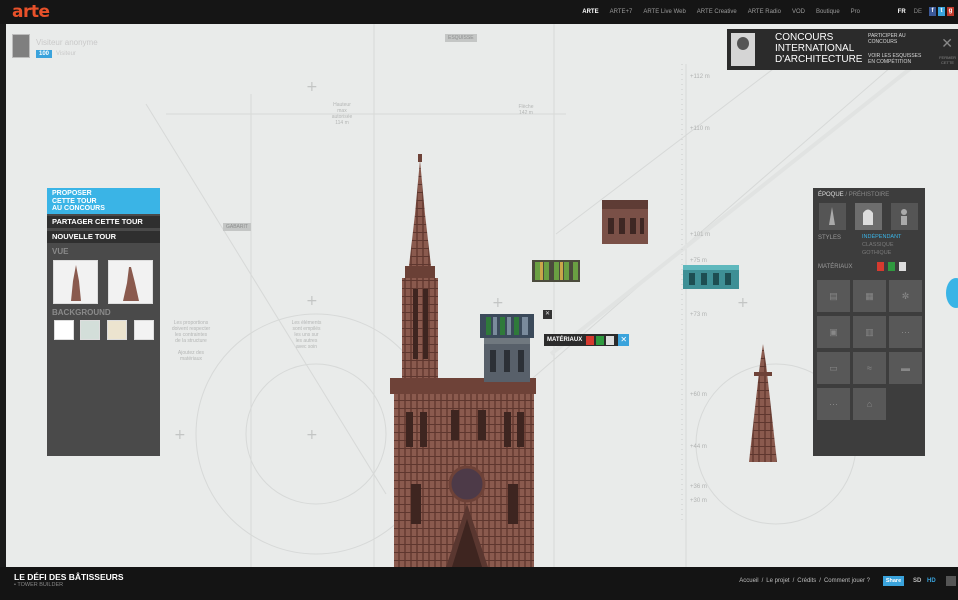 The height and width of the screenshot is (600, 958). Describe the element at coordinates (951, 581) in the screenshot. I see `fullscreen-icon` at that location.